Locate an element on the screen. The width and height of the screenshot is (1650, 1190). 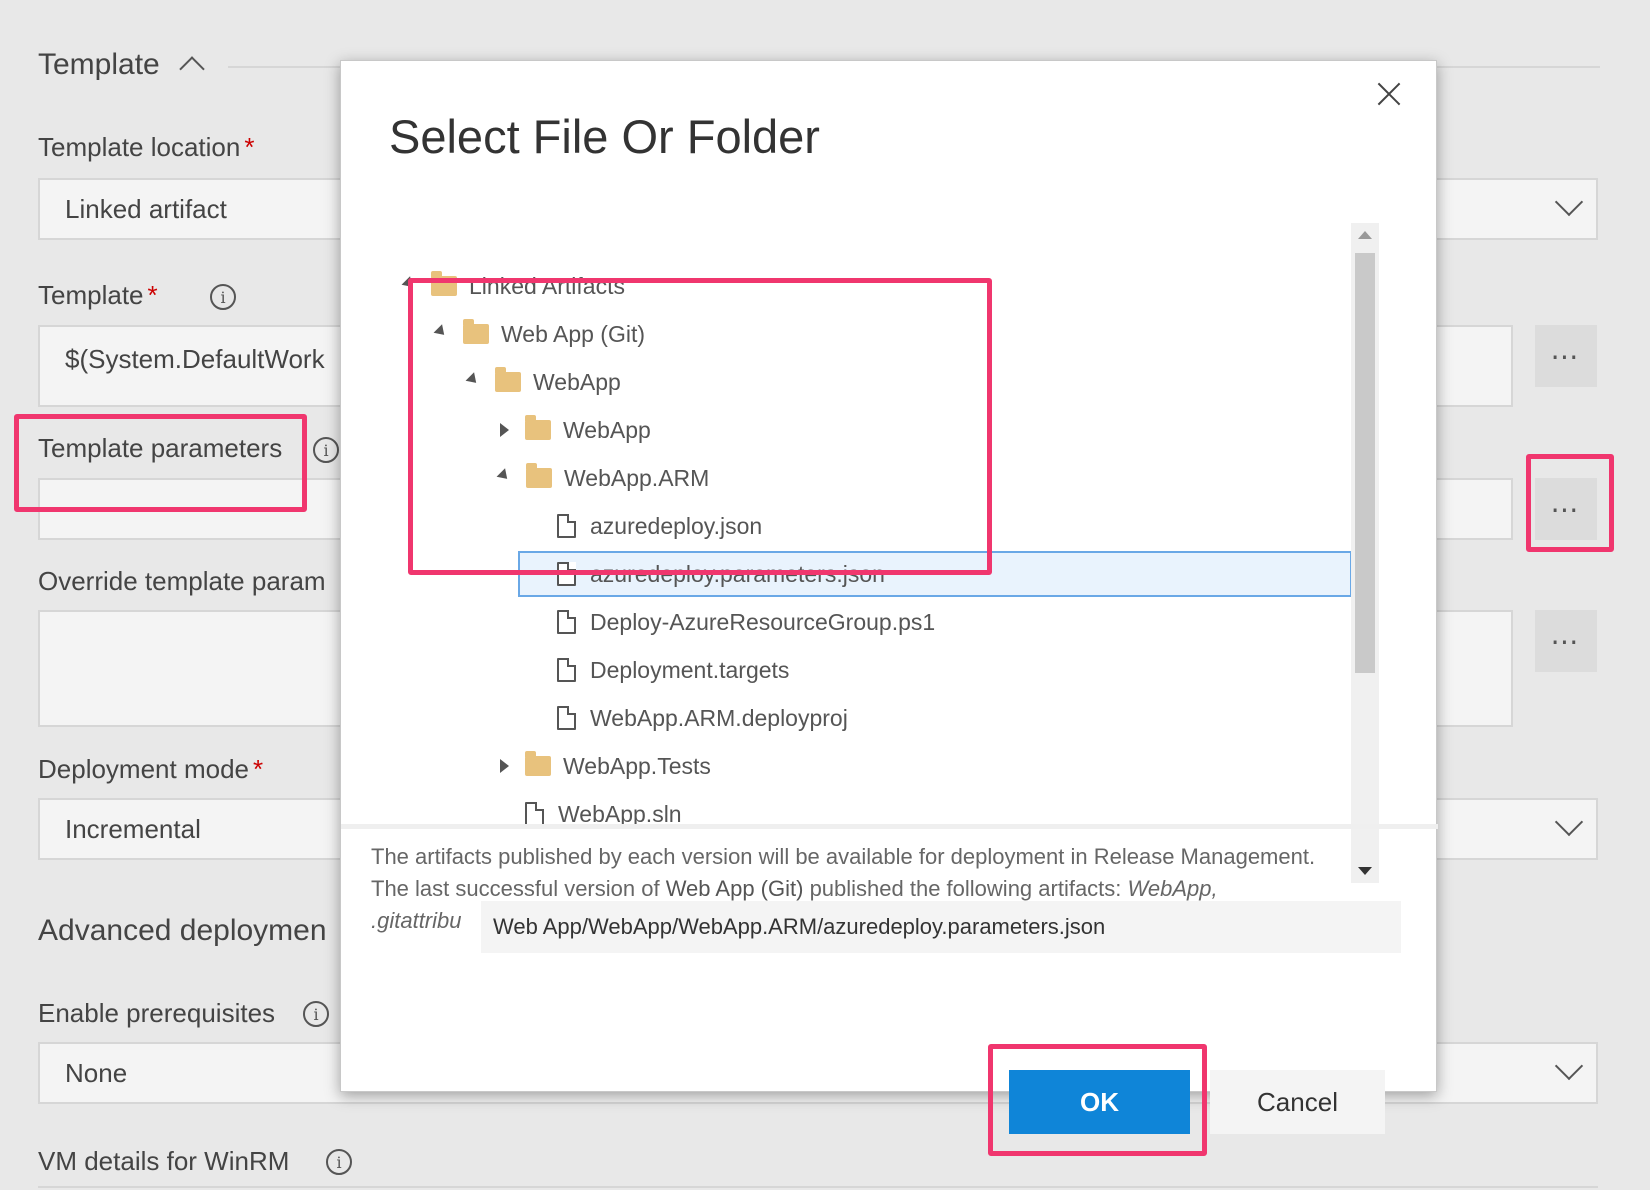
advanced-section-title: Advanced deploymen is located at coordinates (182, 931).